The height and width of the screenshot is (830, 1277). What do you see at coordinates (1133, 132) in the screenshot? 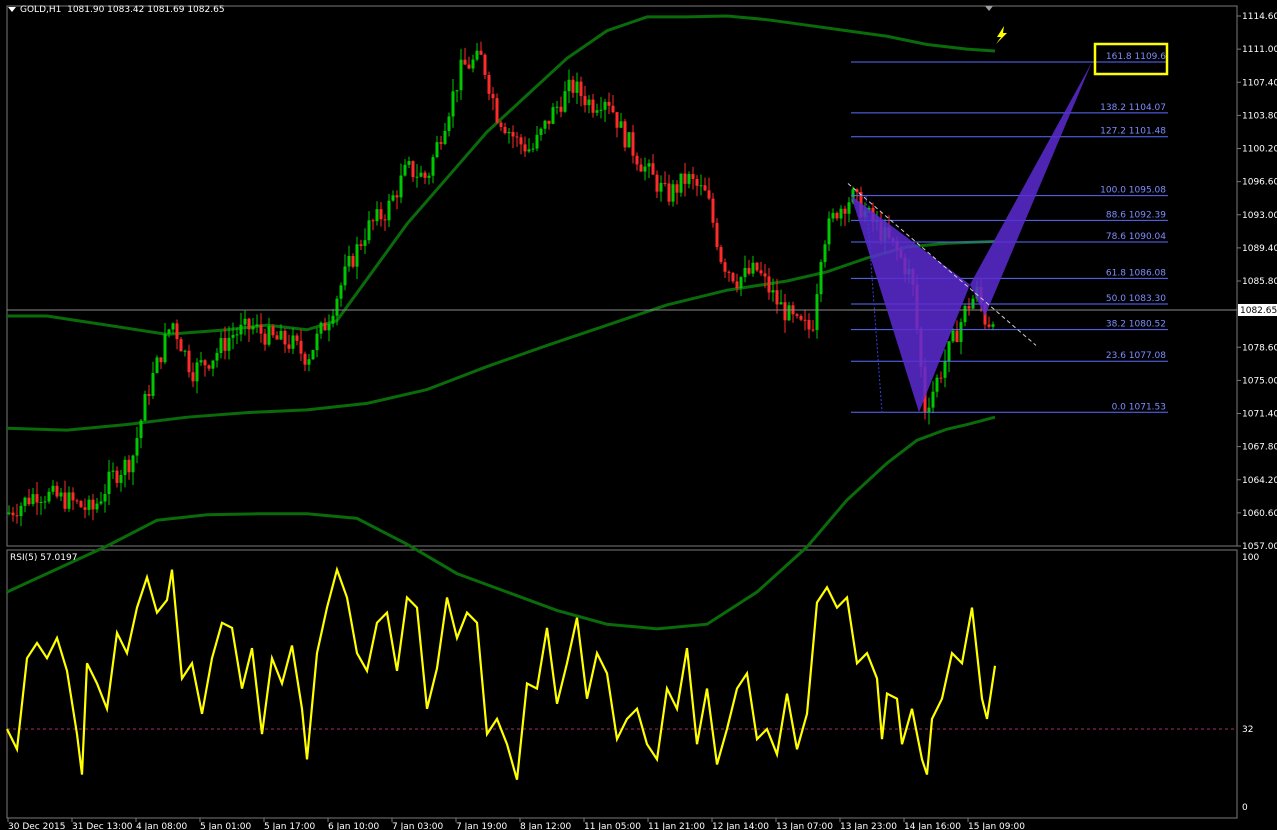
I see `fib-level-label: 127.2 1101.48` at bounding box center [1133, 132].